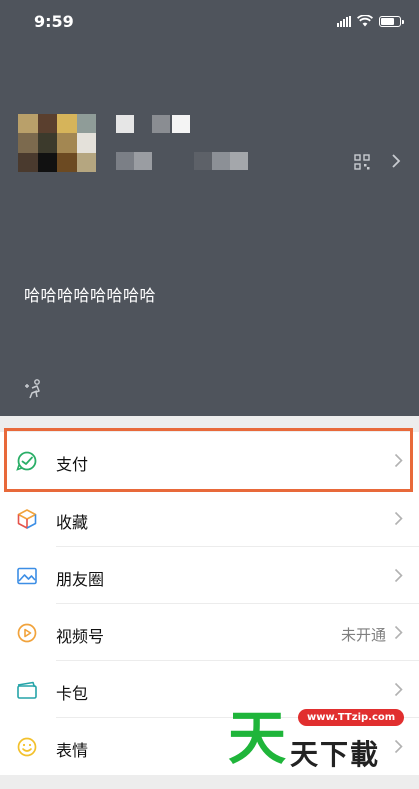  Describe the element at coordinates (362, 162) in the screenshot. I see `qr-code-icon` at that location.